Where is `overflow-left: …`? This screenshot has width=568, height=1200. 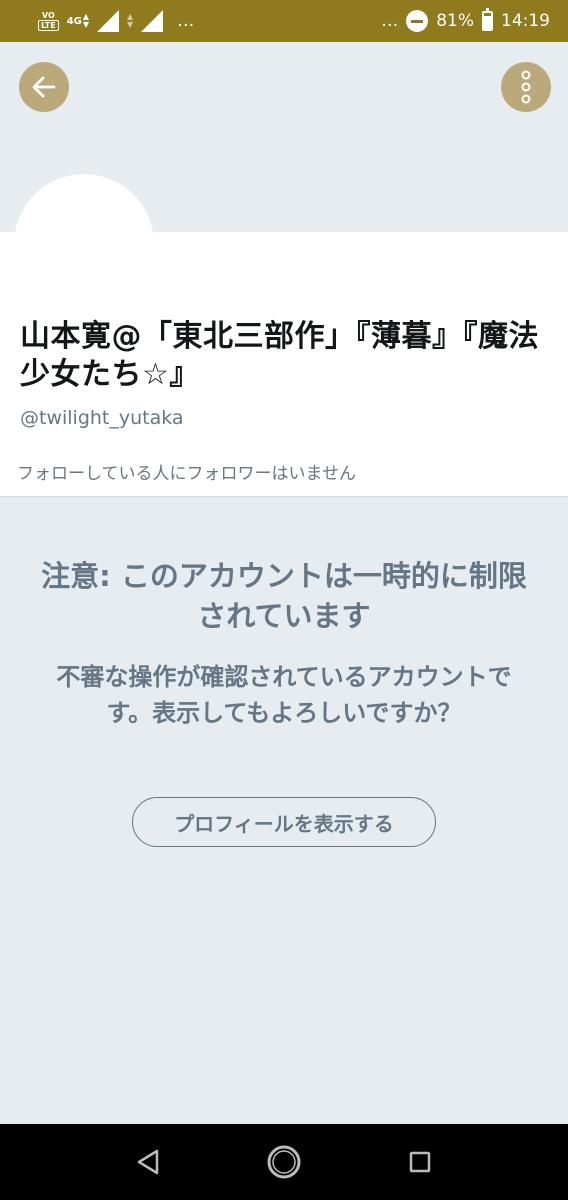 overflow-left: … is located at coordinates (186, 21).